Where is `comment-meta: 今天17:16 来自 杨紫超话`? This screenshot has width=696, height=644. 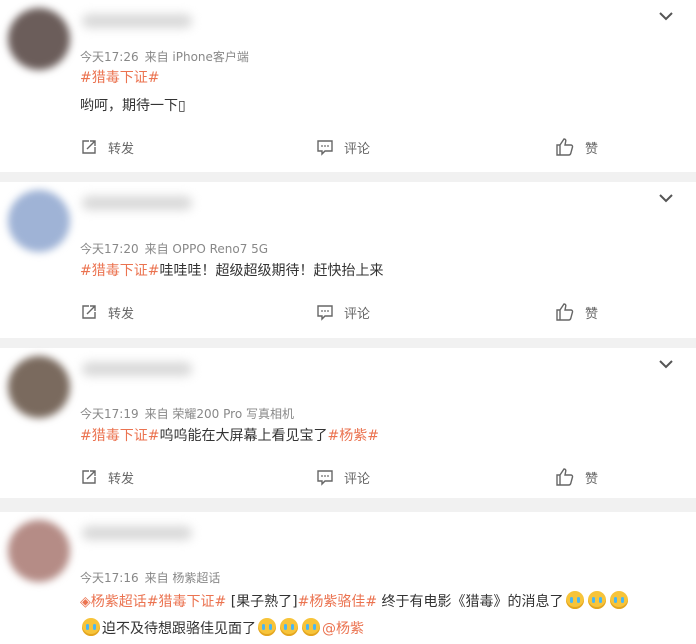 comment-meta: 今天17:16 来自 杨紫超话 is located at coordinates (150, 577).